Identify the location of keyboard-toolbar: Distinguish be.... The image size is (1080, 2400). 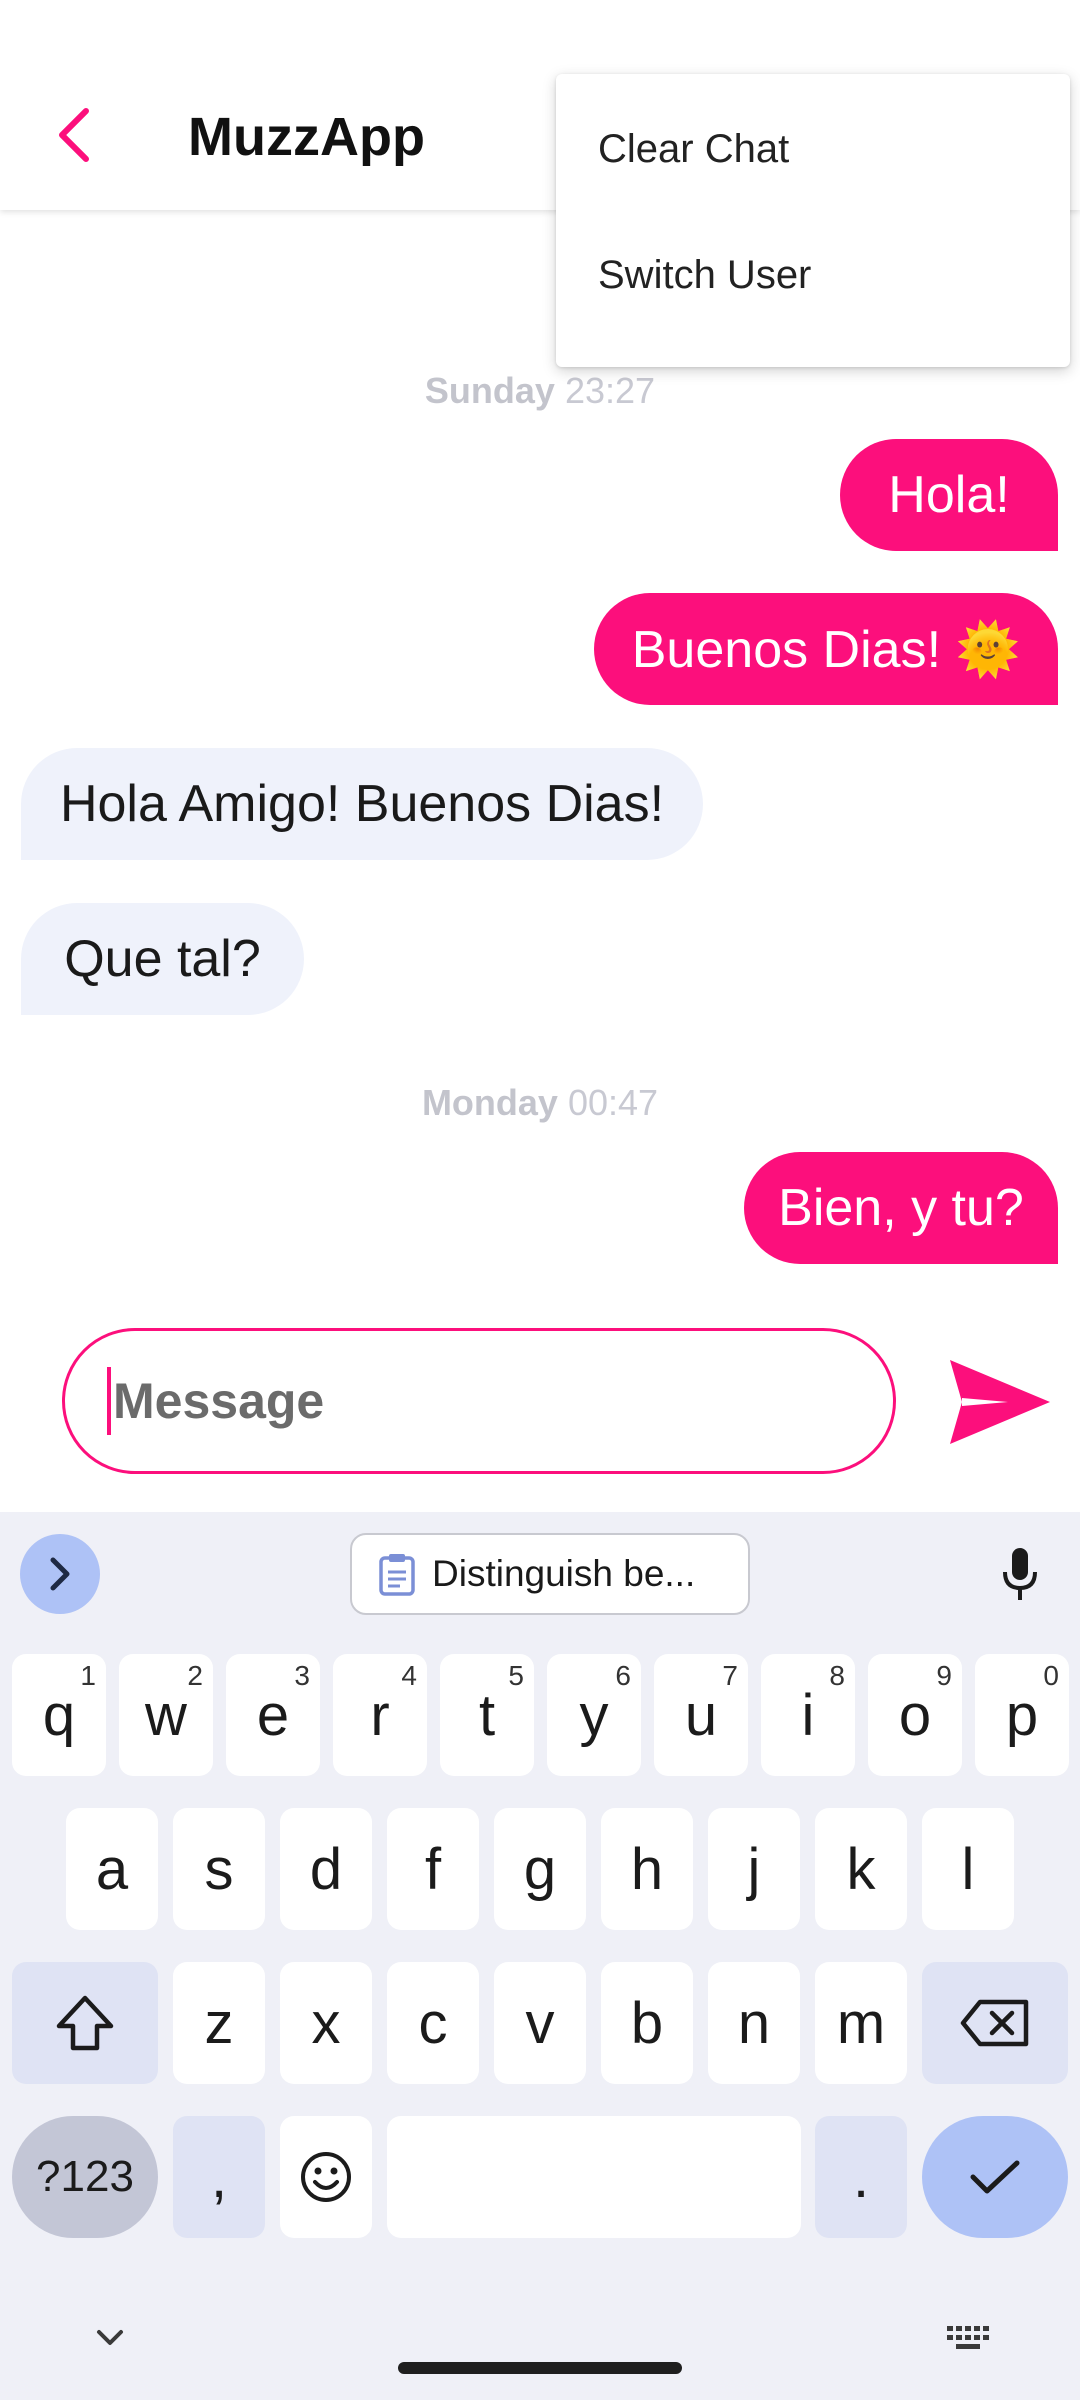
(540, 1574).